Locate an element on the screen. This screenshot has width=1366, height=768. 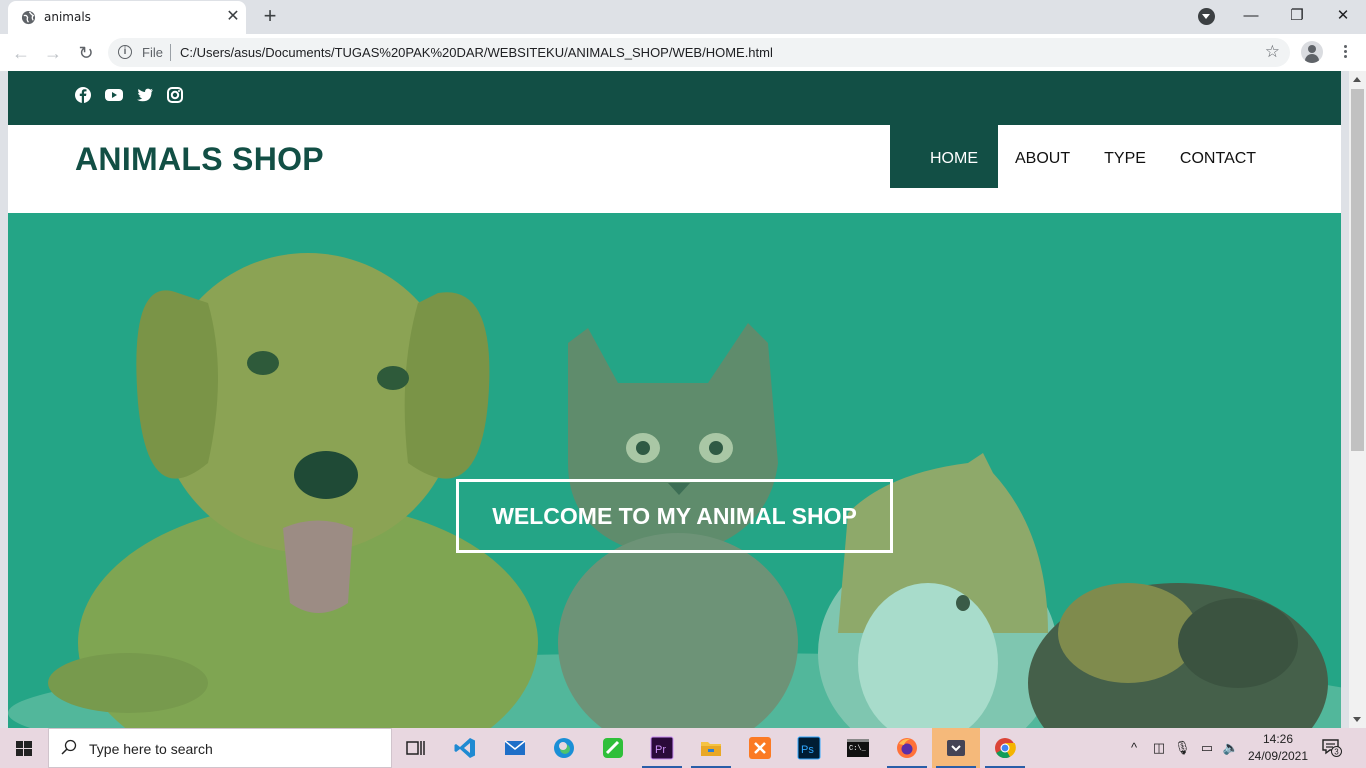
info-icon: i is located at coordinates (125, 52).